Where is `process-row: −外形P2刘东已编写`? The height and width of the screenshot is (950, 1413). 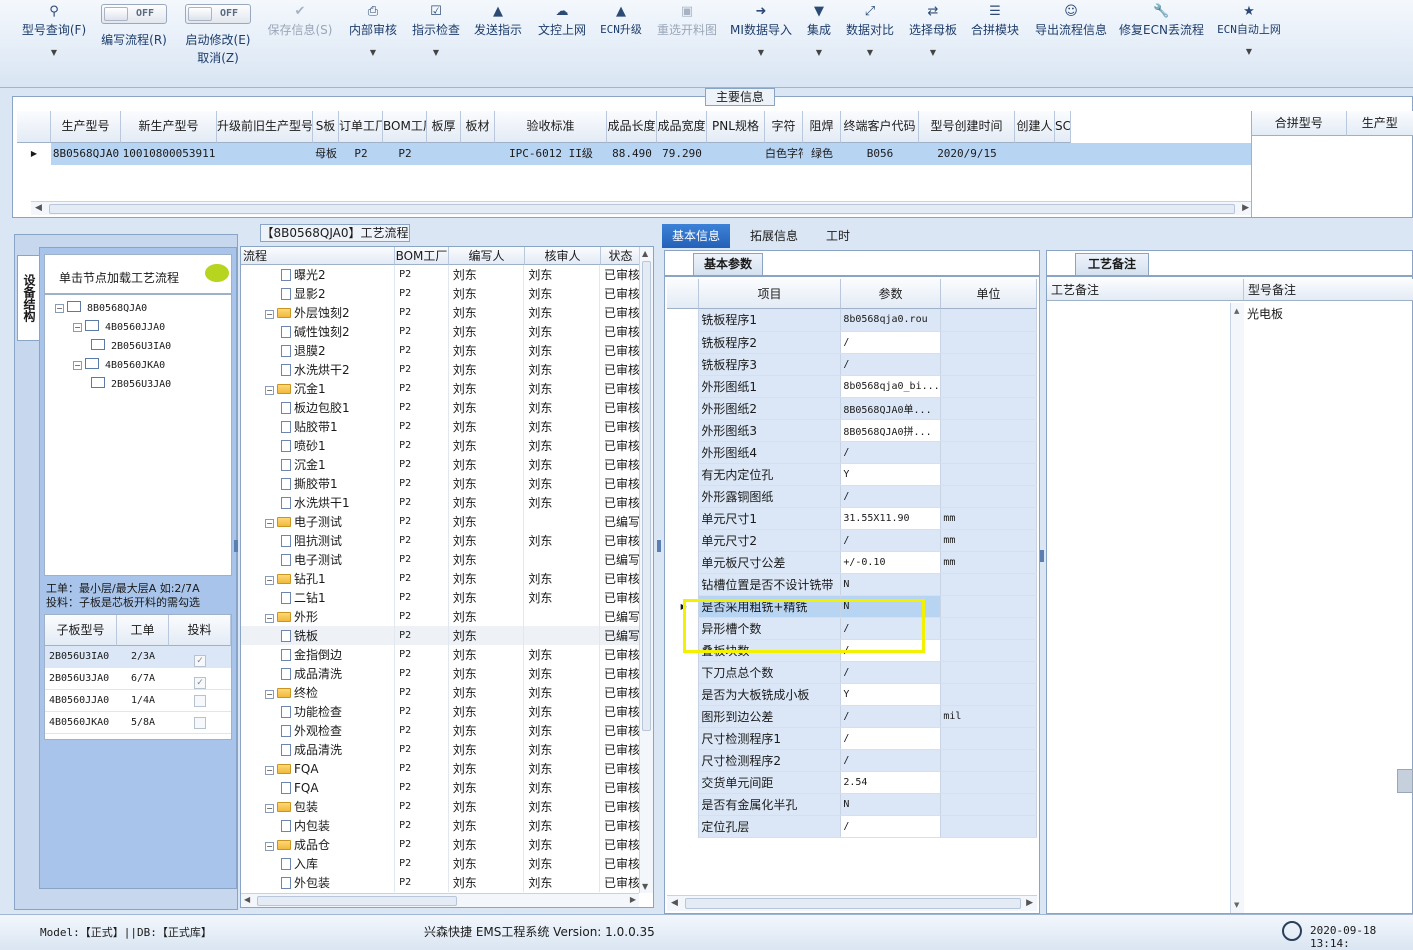
process-row: −外形P2刘东已编写 is located at coordinates (441, 616).